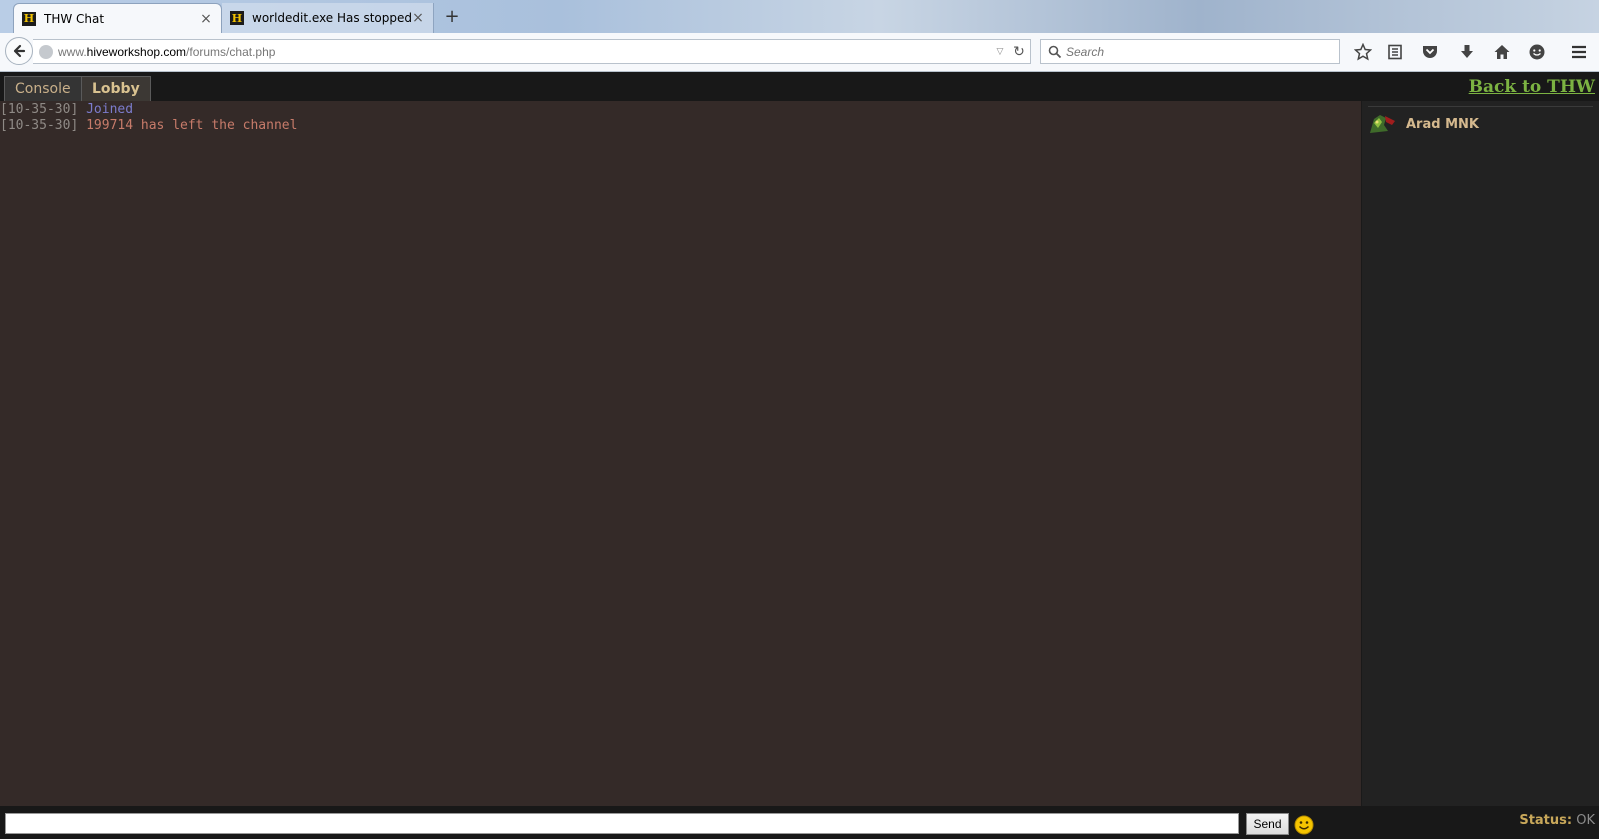 This screenshot has width=1599, height=839. Describe the element at coordinates (1585, 820) in the screenshot. I see `status-value: OK` at that location.